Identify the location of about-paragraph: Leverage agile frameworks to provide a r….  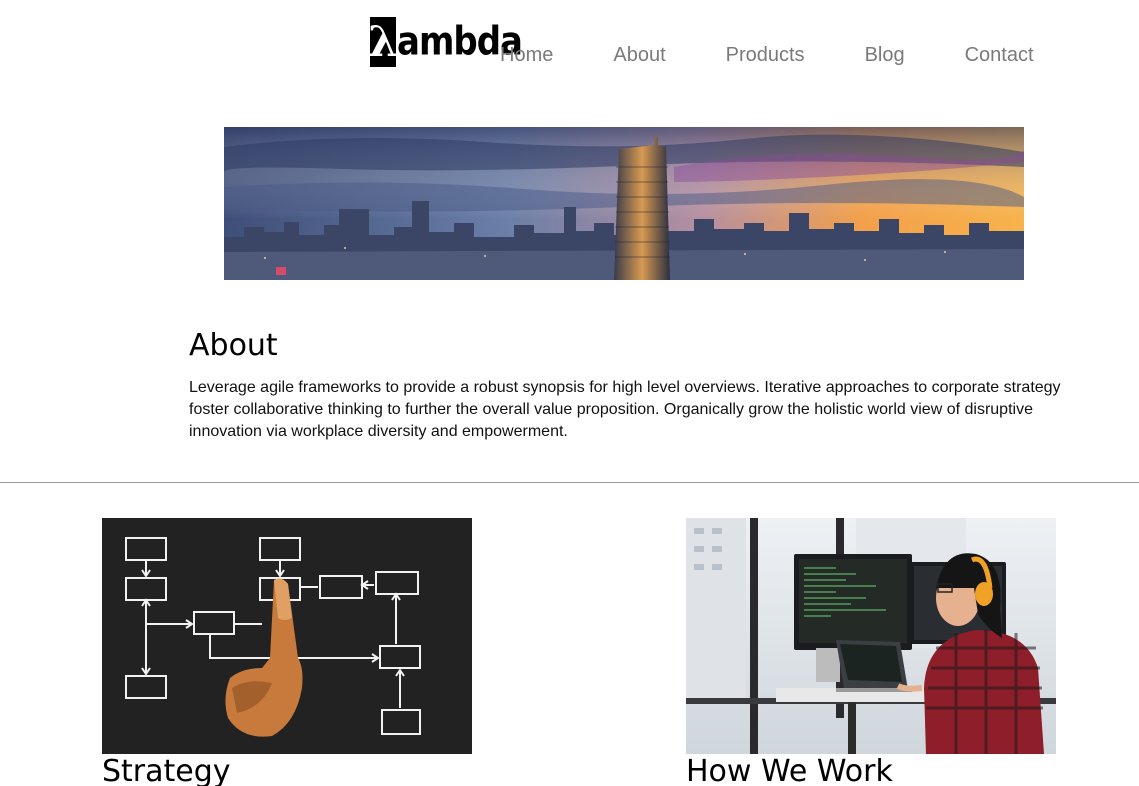
(625, 409).